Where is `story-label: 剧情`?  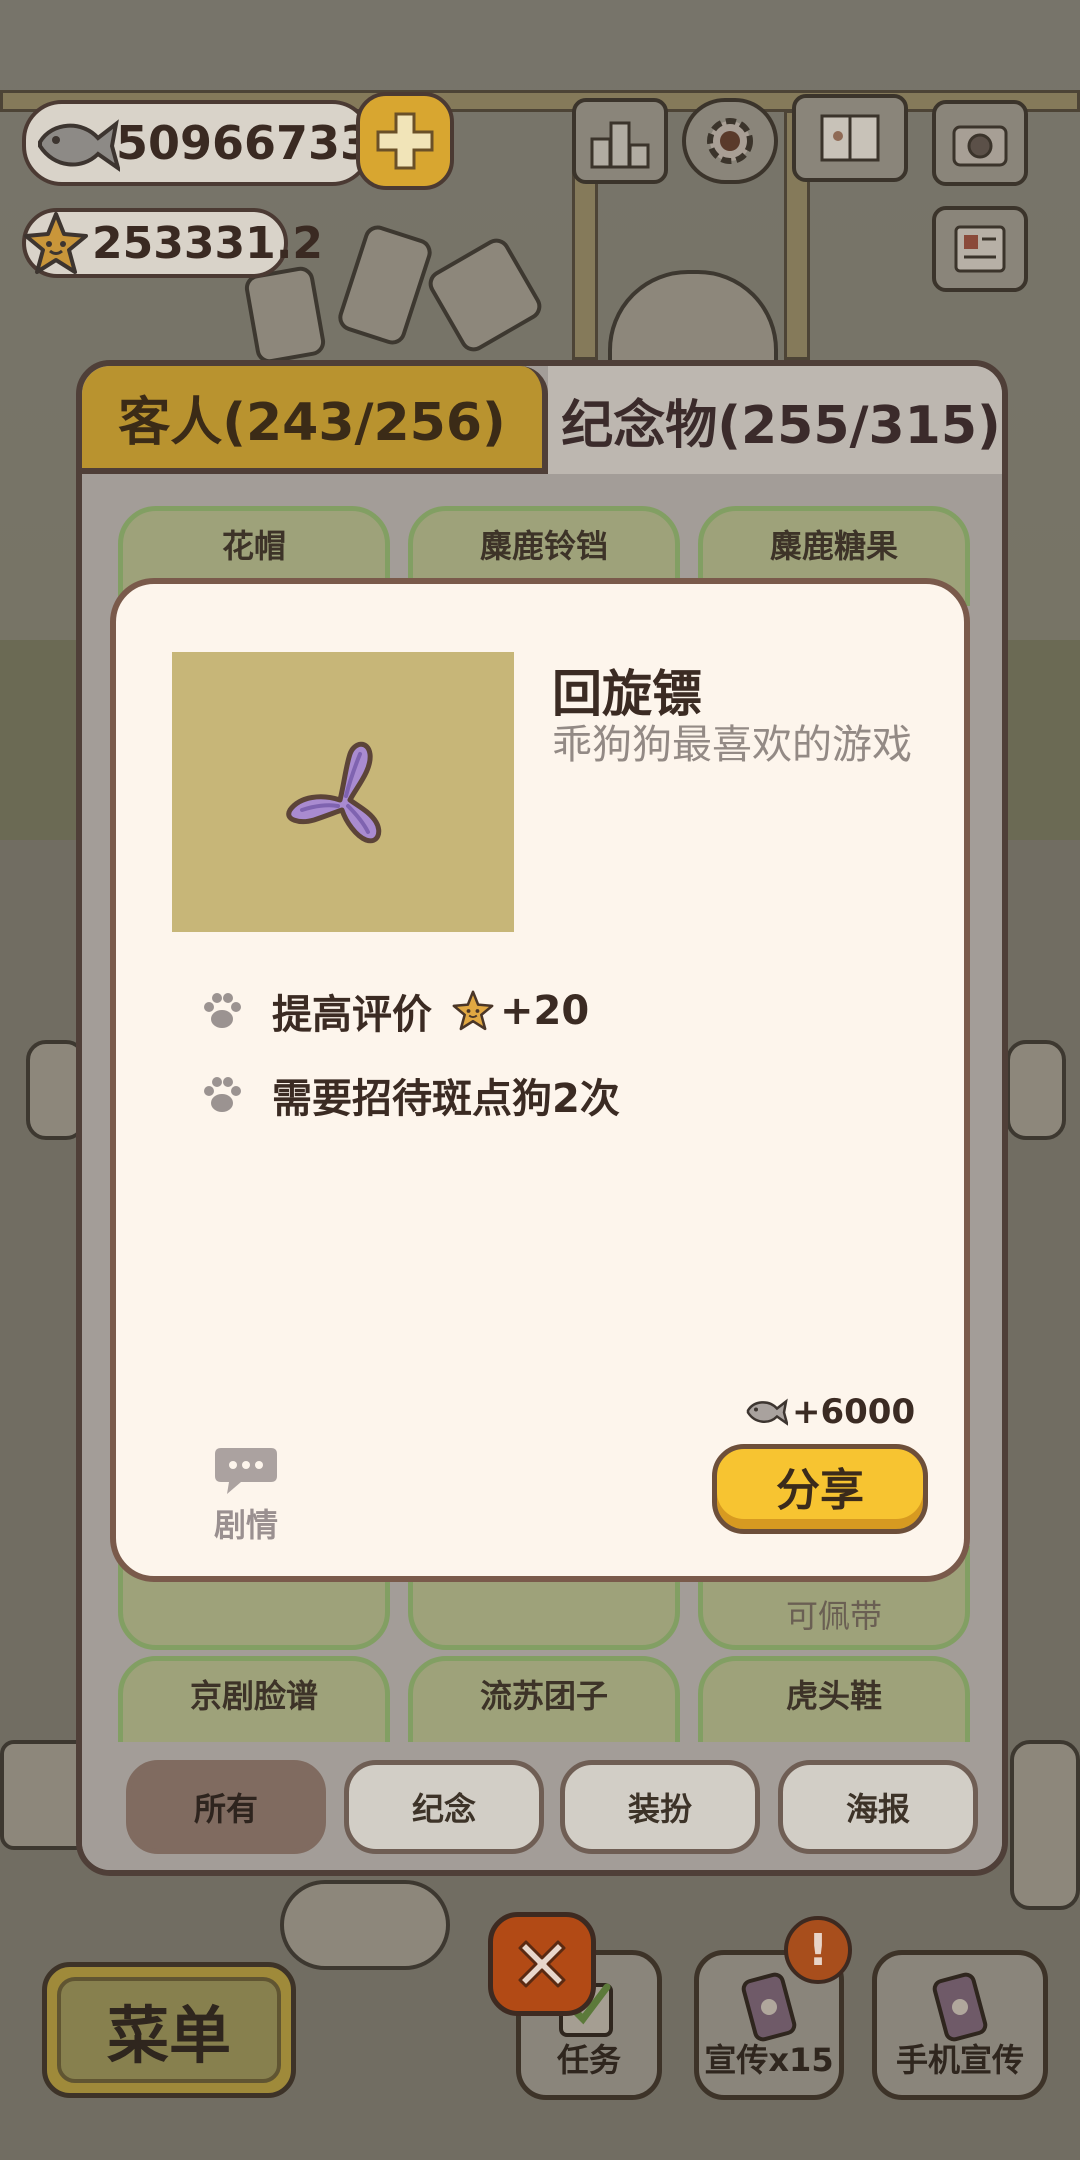
story-label: 剧情 is located at coordinates (245, 1525).